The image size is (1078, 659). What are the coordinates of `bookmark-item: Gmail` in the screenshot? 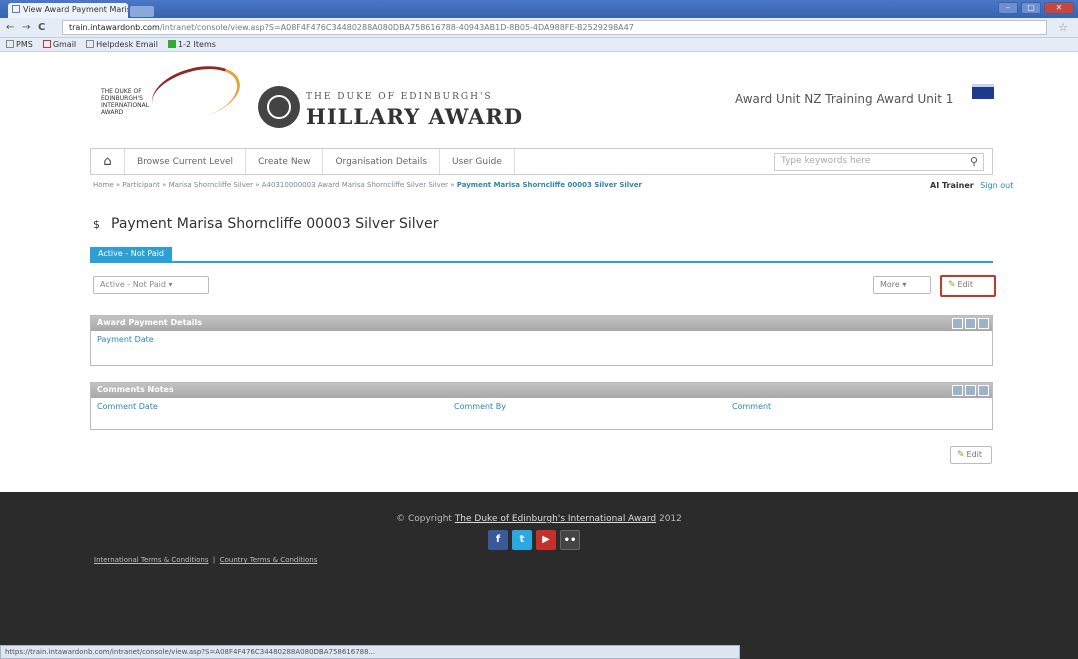 It's located at (59, 44).